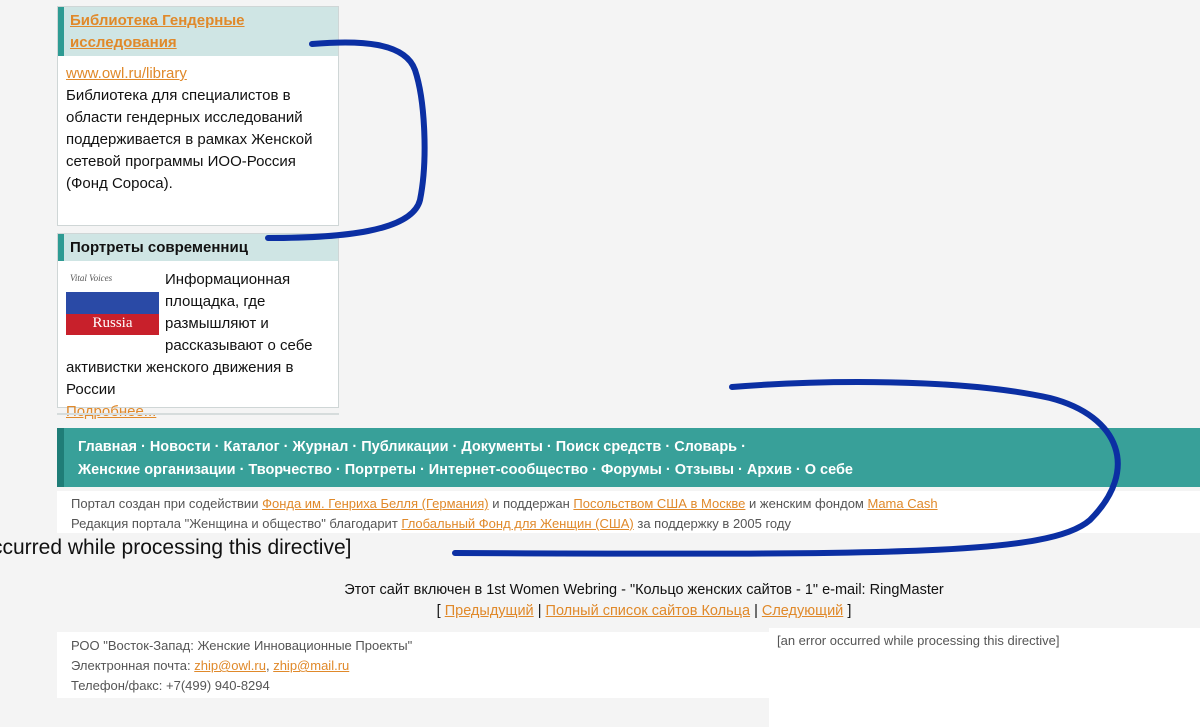 This screenshot has height=727, width=1200. Describe the element at coordinates (112, 303) in the screenshot. I see `vital-voices-russia-logo: Vital Voices Russia` at that location.